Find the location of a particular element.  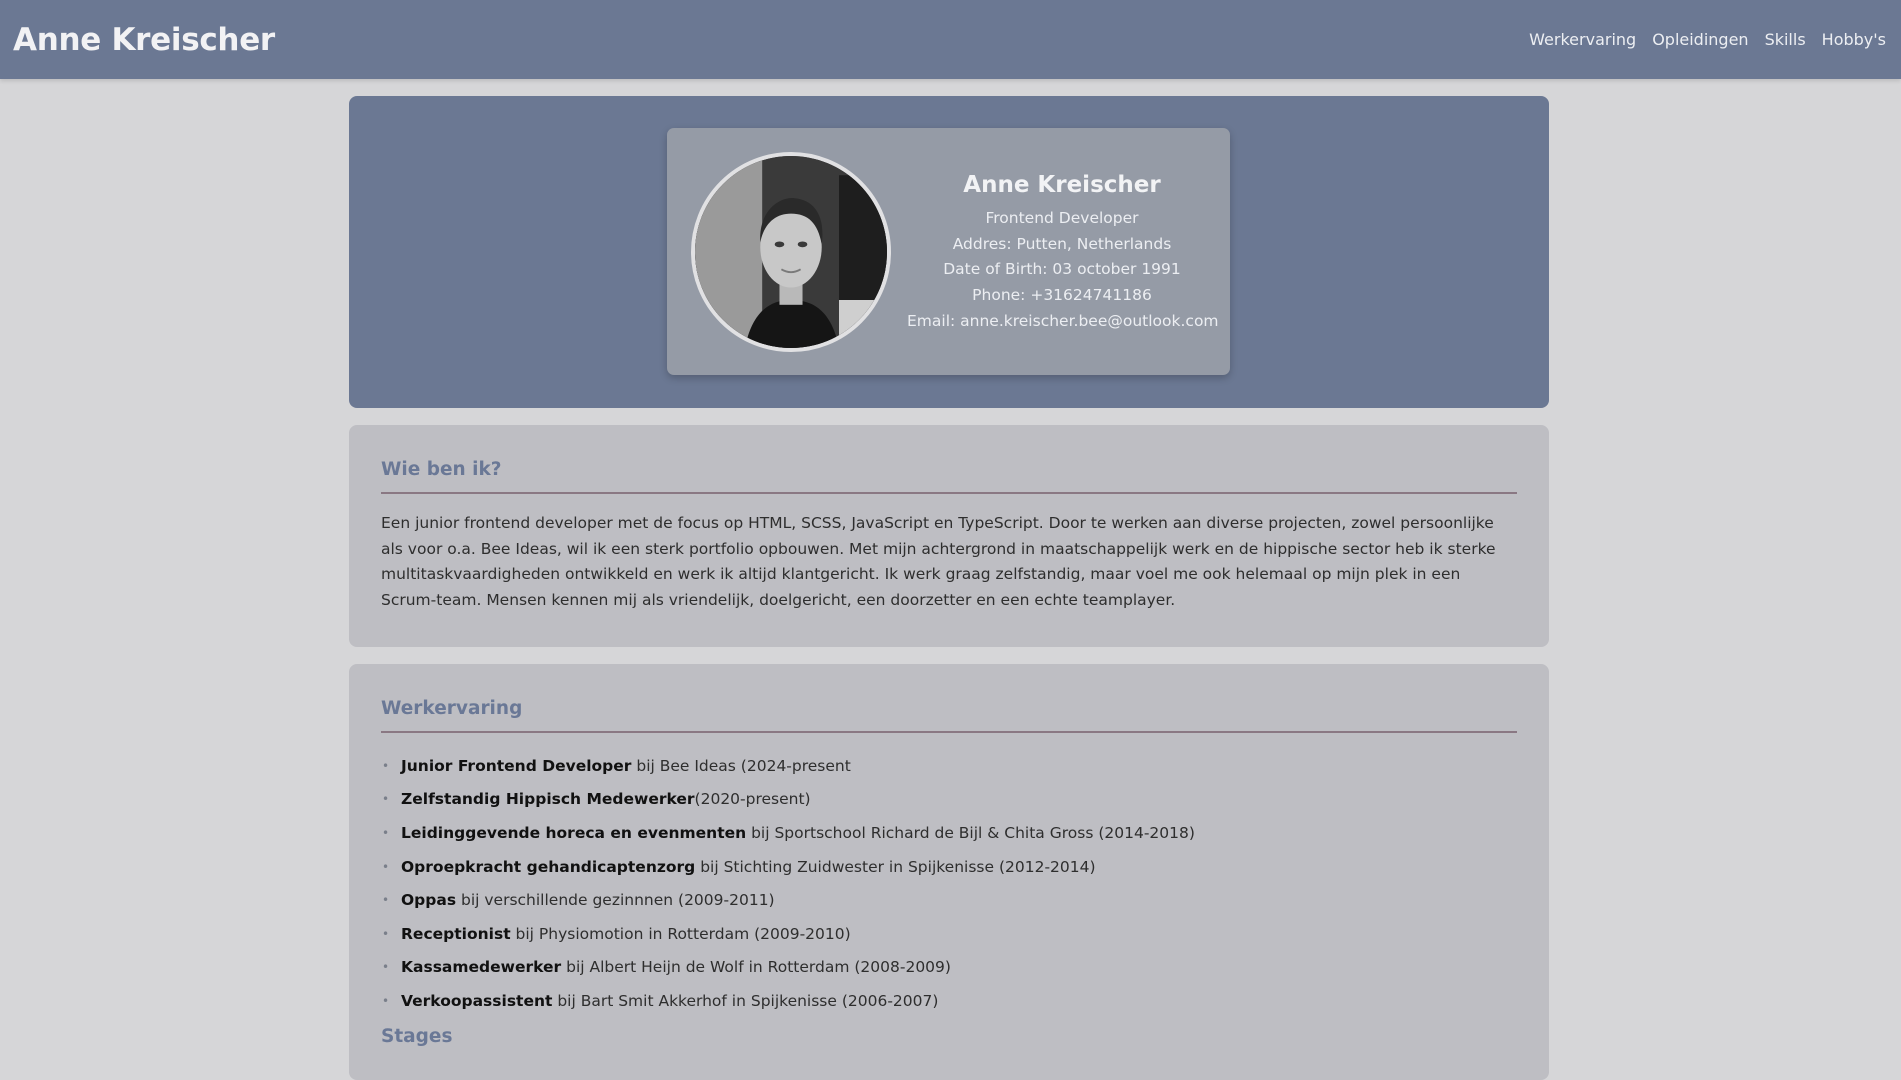

job-role: Zelfstandig Hippisch Medewerker is located at coordinates (548, 799).